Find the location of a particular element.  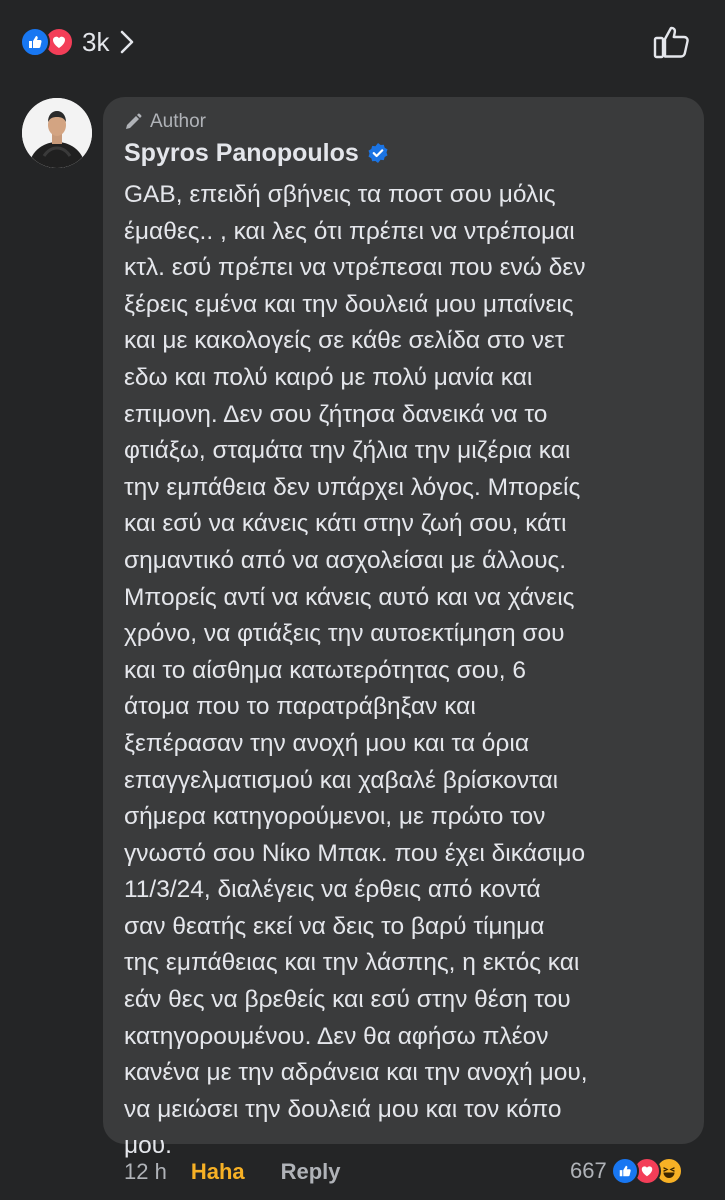

comment-actions: 12 h Haha Reply is located at coordinates (232, 1172).